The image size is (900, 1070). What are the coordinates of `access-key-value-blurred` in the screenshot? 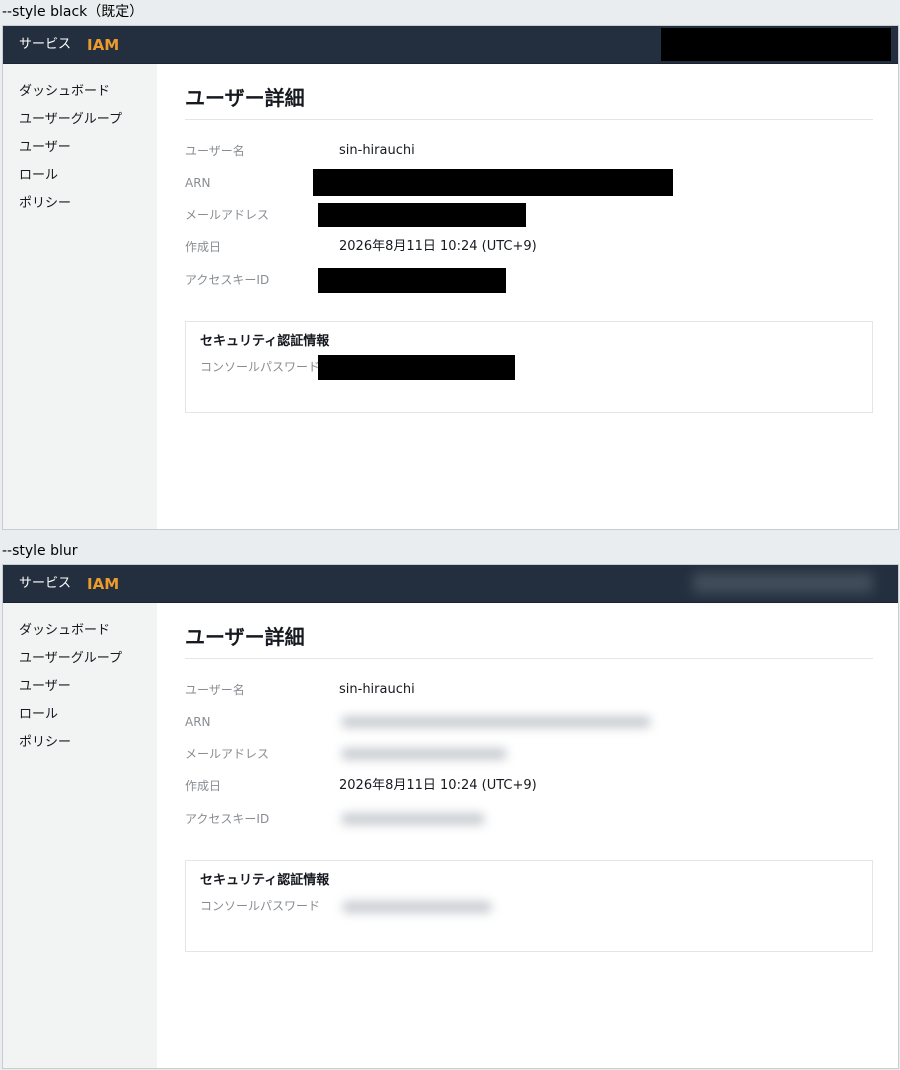 It's located at (413, 819).